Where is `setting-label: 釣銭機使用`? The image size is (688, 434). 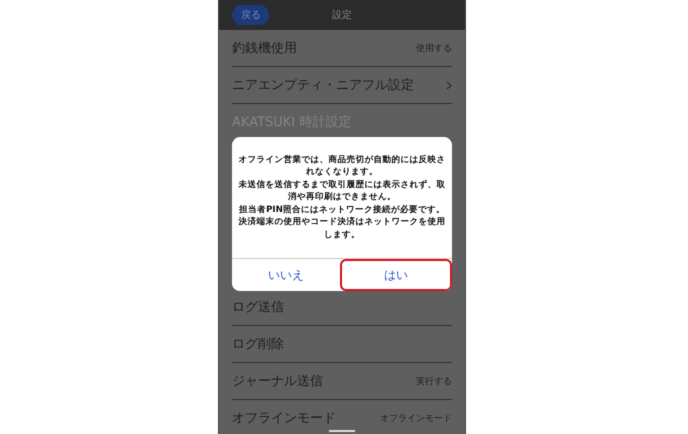
setting-label: 釣銭機使用 is located at coordinates (264, 48).